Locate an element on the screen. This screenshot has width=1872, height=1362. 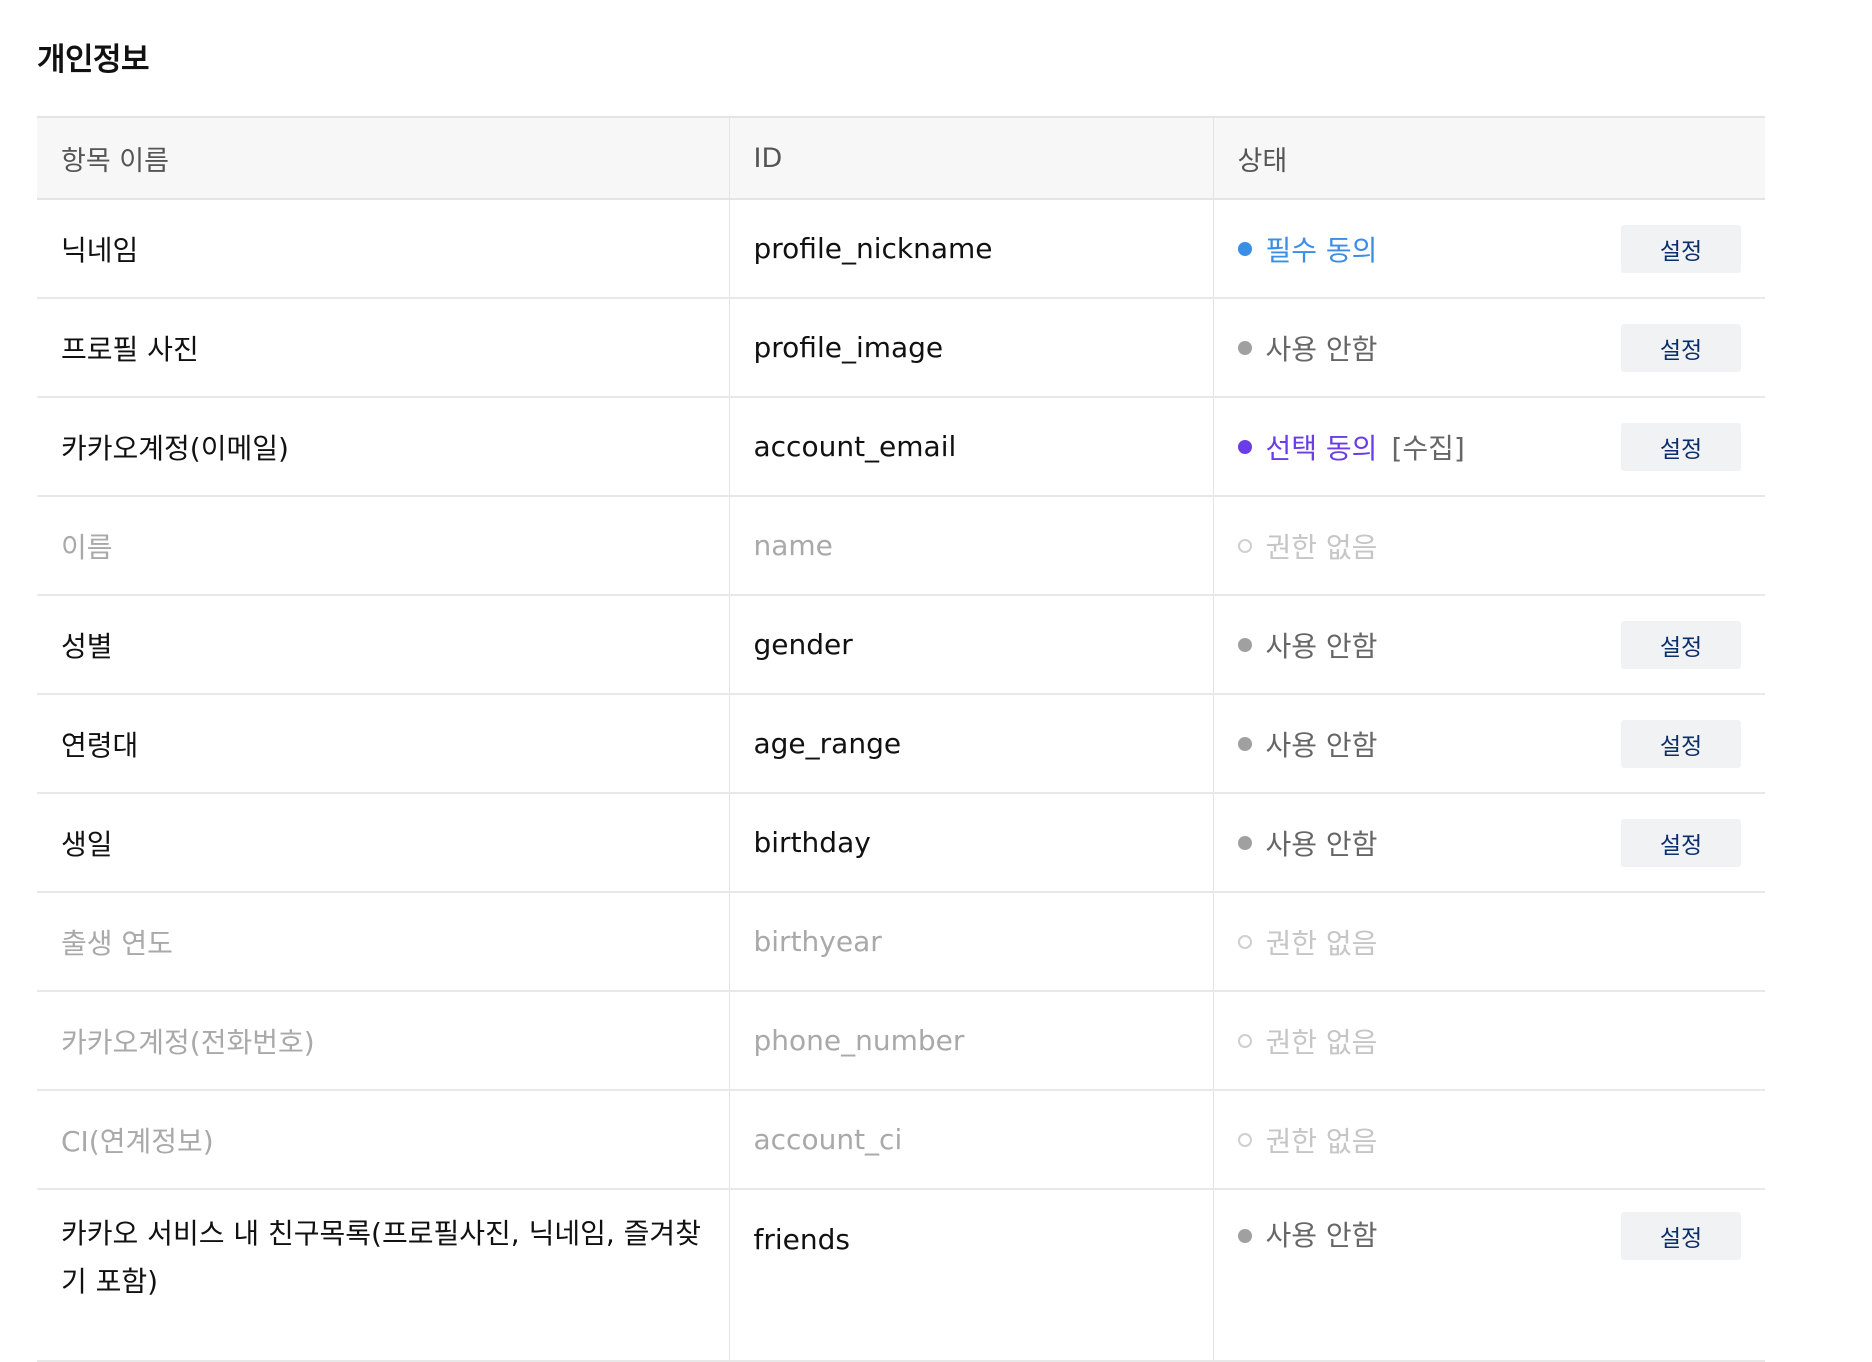
table-row: 연령대 age_range 사용 안함 설정 is located at coordinates (901, 744).